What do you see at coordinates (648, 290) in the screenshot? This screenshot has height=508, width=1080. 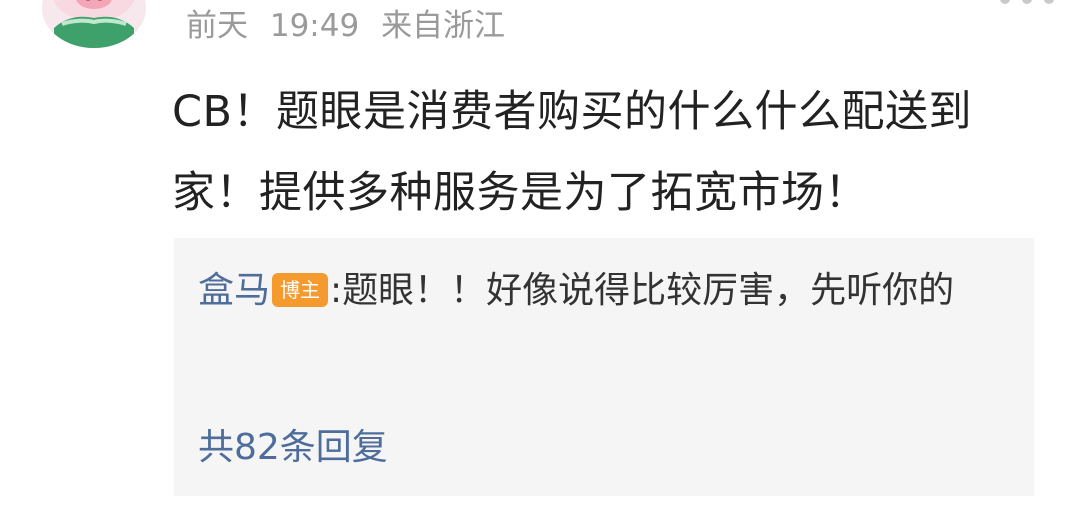 I see `reply-content: 题眼！！好像说得比较厉害，先听你的` at bounding box center [648, 290].